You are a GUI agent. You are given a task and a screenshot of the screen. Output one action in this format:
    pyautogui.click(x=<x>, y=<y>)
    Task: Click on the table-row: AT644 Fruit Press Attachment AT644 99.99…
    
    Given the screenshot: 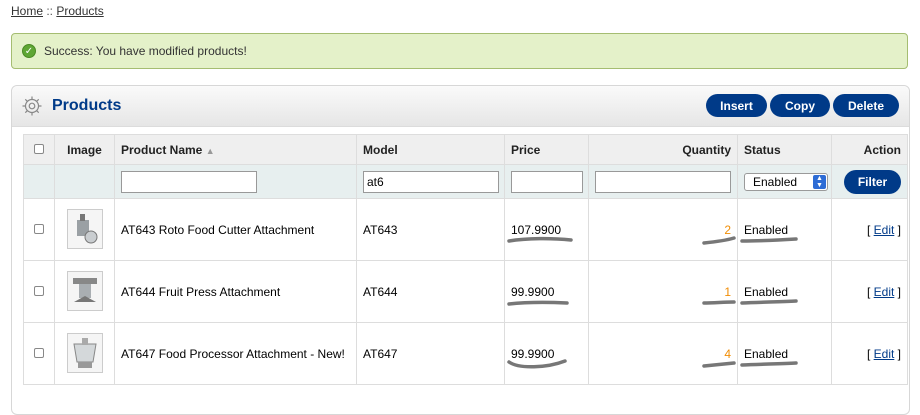 What is the action you would take?
    pyautogui.click(x=465, y=291)
    